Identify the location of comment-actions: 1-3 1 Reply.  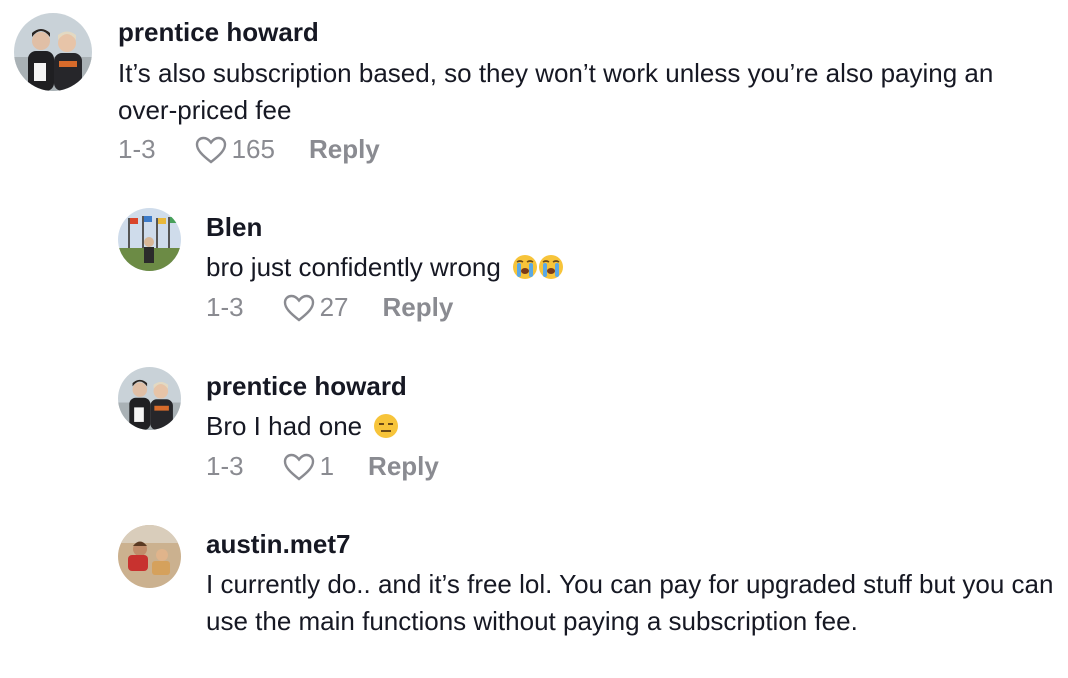
(322, 466).